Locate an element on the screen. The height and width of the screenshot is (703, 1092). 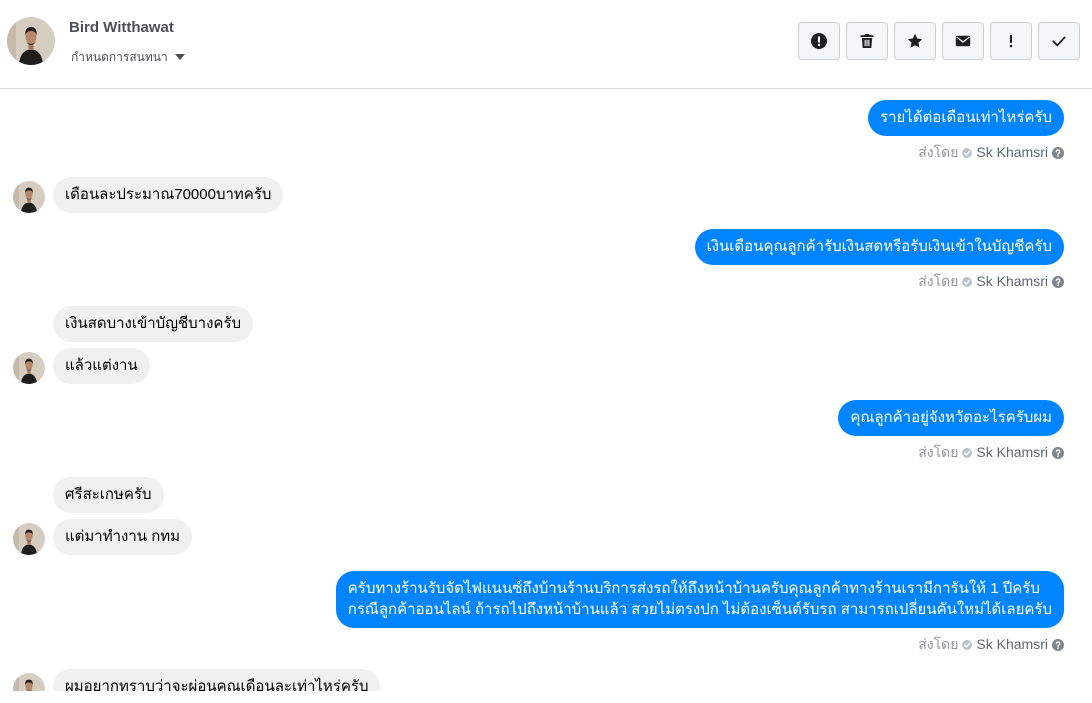
star-button is located at coordinates (915, 41).